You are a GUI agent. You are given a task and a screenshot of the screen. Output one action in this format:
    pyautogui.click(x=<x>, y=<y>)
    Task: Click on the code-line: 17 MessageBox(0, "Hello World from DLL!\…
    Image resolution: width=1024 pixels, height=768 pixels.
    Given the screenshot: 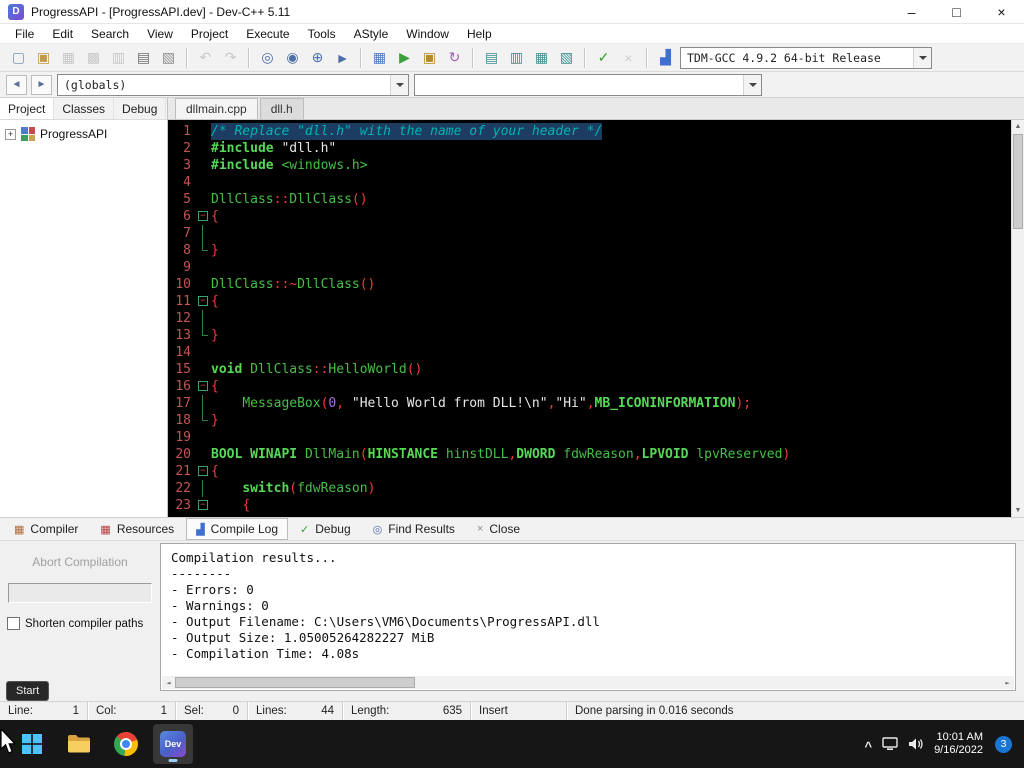 What is the action you would take?
    pyautogui.click(x=596, y=403)
    